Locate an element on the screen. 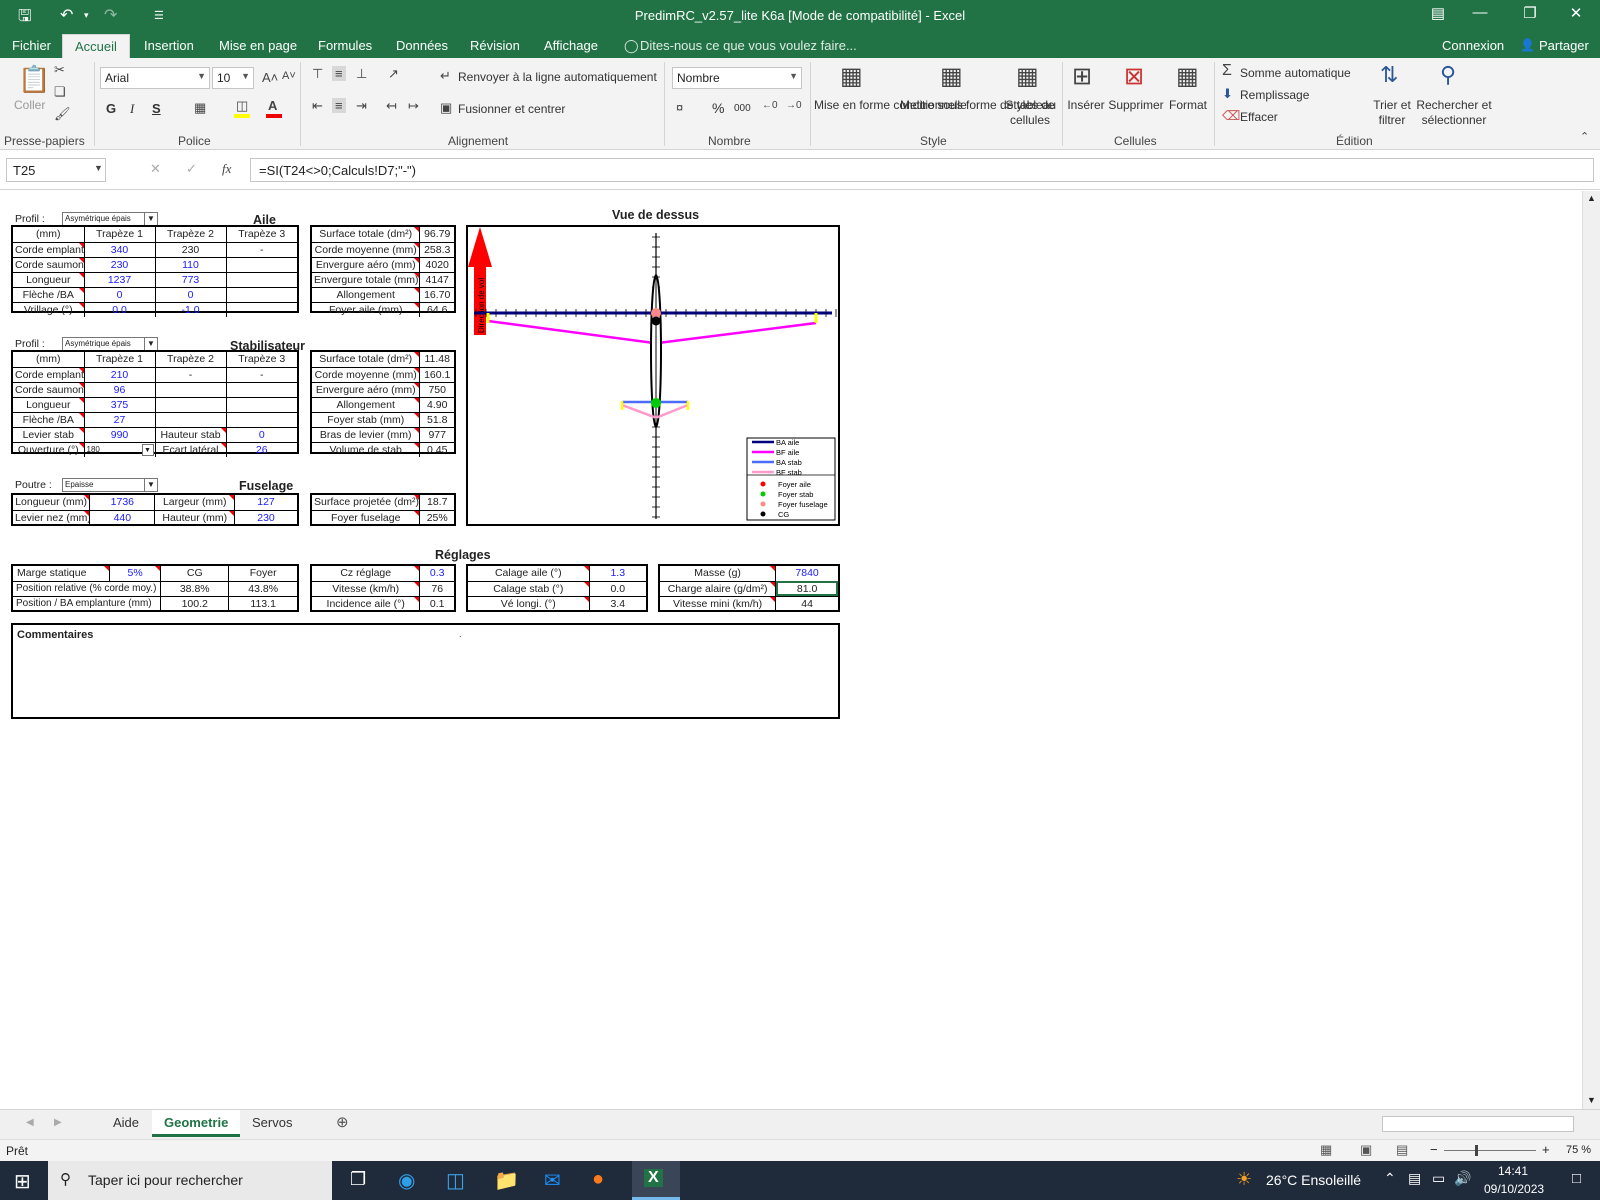  cancel-entry-icon: ✕ is located at coordinates (155, 169).